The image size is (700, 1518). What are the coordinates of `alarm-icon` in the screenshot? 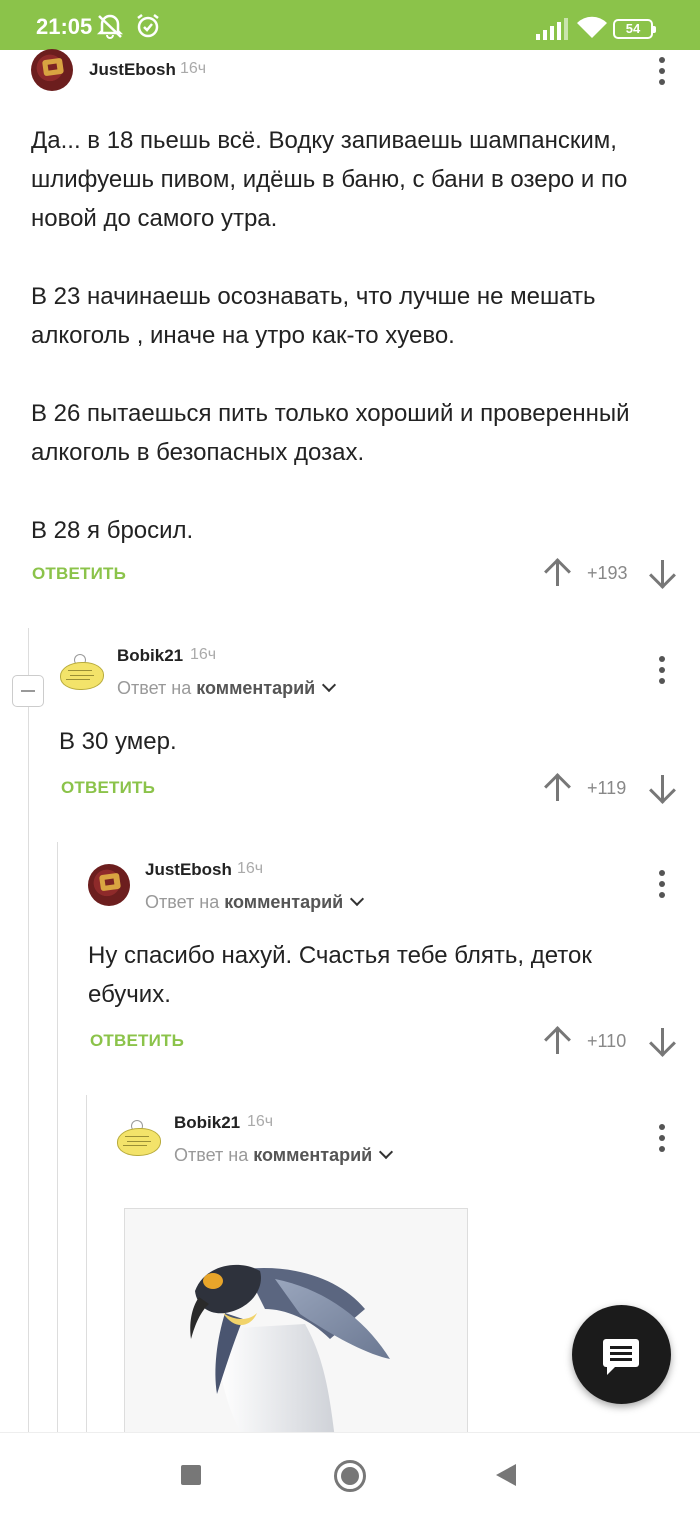 It's located at (148, 28).